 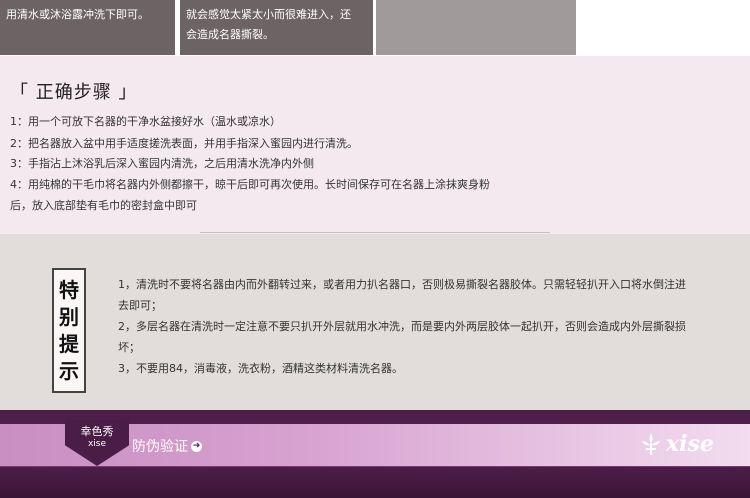 I want to click on step-item: 3：手指沾上沐浴乳后深入蜜园内清洗，之后用清水洗净内外侧, so click(x=162, y=163).